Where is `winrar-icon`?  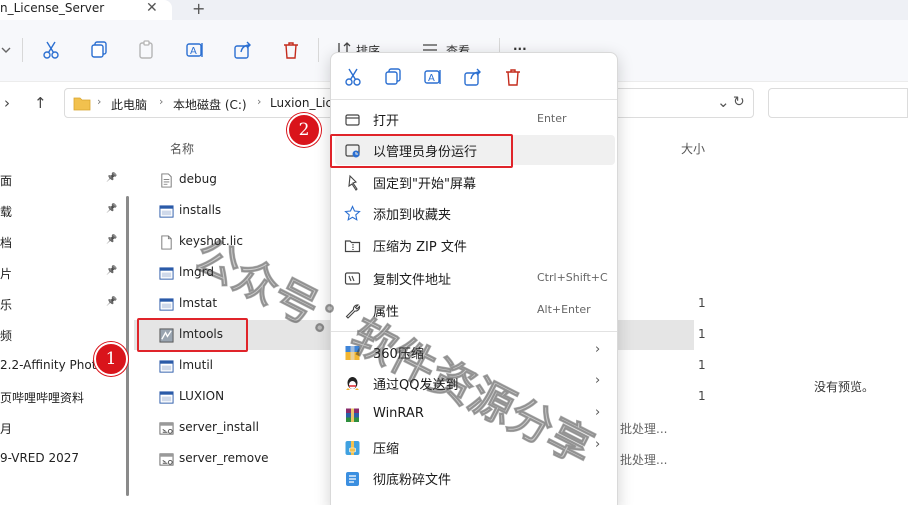 winrar-icon is located at coordinates (352, 415).